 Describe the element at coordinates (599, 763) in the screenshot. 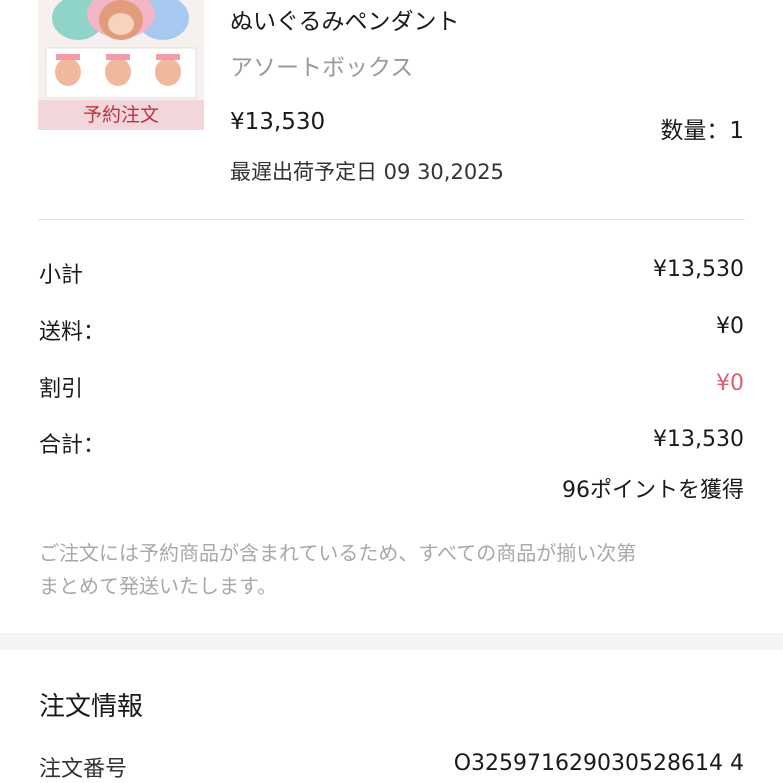

I see `order-number-value: O325971629030528614 4` at that location.